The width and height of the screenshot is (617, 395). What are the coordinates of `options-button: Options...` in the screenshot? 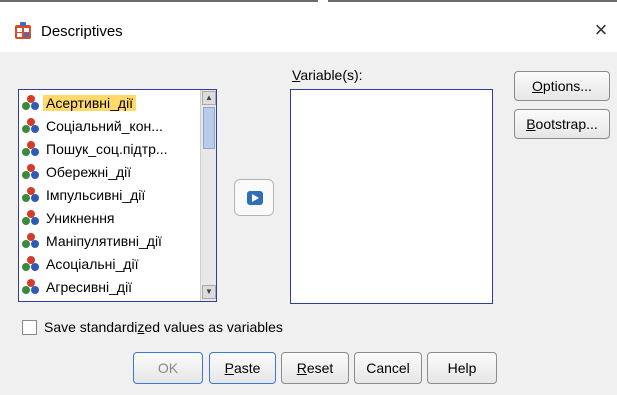 It's located at (562, 86).